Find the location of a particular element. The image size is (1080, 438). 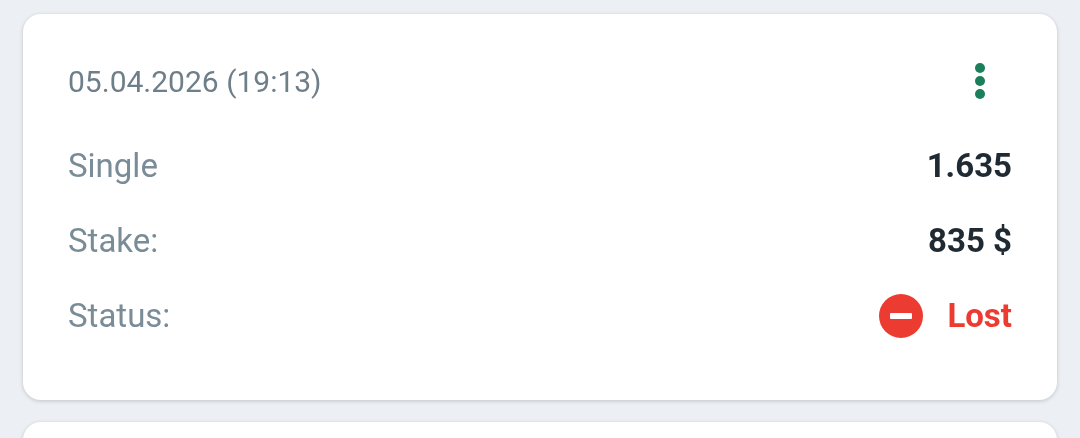

row-value: 1.635 is located at coordinates (969, 165).